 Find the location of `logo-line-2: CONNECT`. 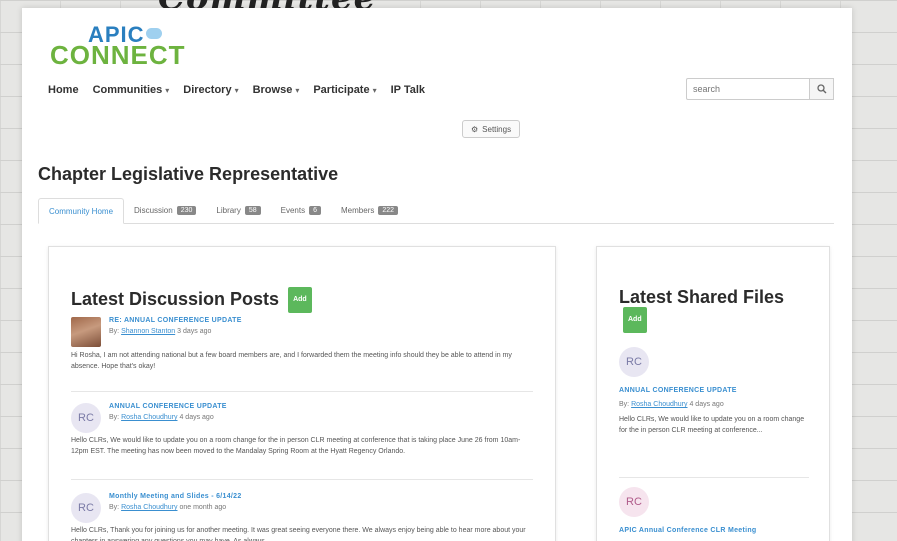

logo-line-2: CONNECT is located at coordinates (118, 55).